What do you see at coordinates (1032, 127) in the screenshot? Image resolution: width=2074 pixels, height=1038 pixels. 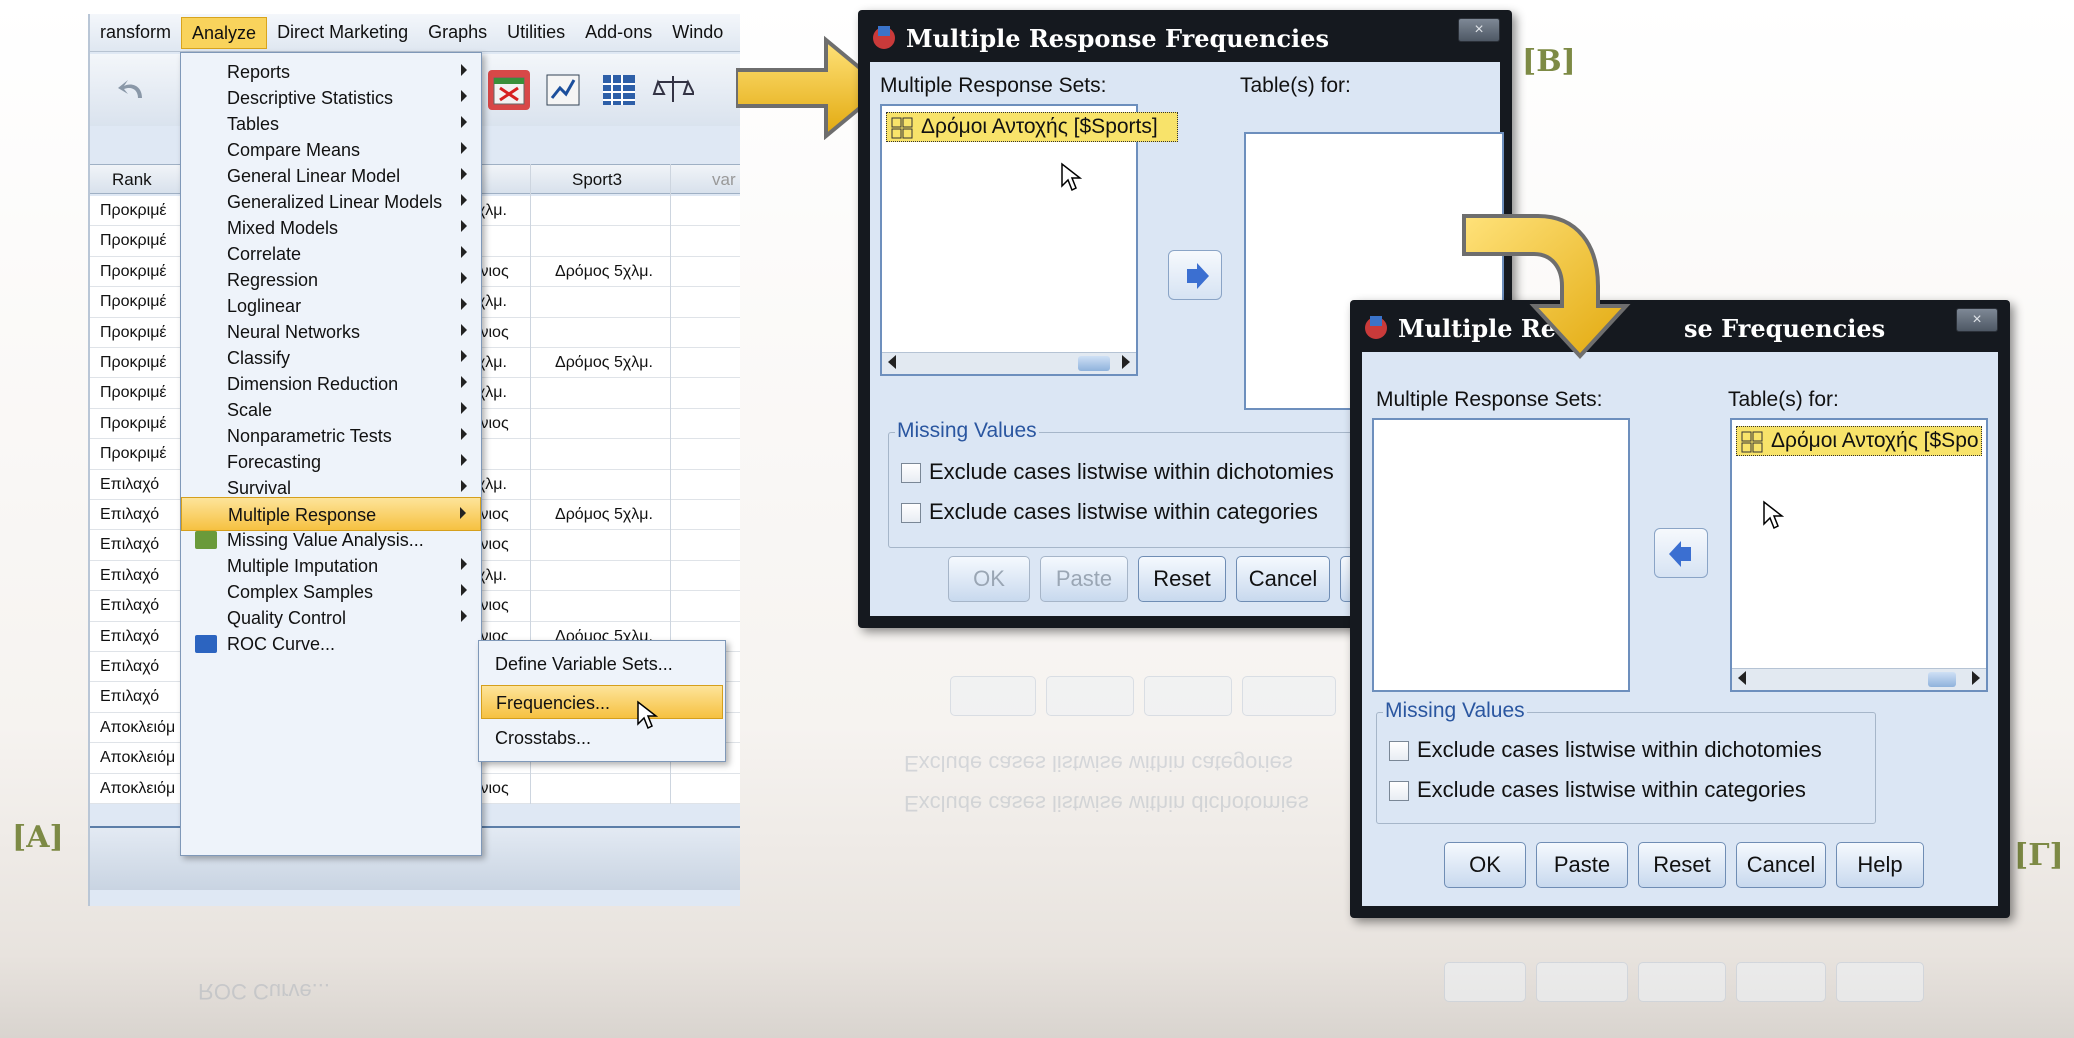 I see `list-item-sports-set: Δρόμοι Αντοχής [$Sports]` at bounding box center [1032, 127].